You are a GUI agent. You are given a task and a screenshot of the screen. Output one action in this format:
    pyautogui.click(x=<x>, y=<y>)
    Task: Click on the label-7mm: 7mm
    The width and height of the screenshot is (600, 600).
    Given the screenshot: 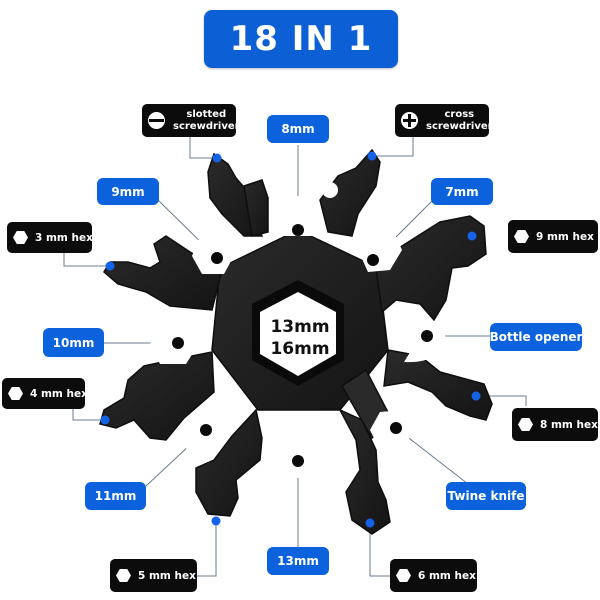 What is the action you would take?
    pyautogui.click(x=462, y=191)
    